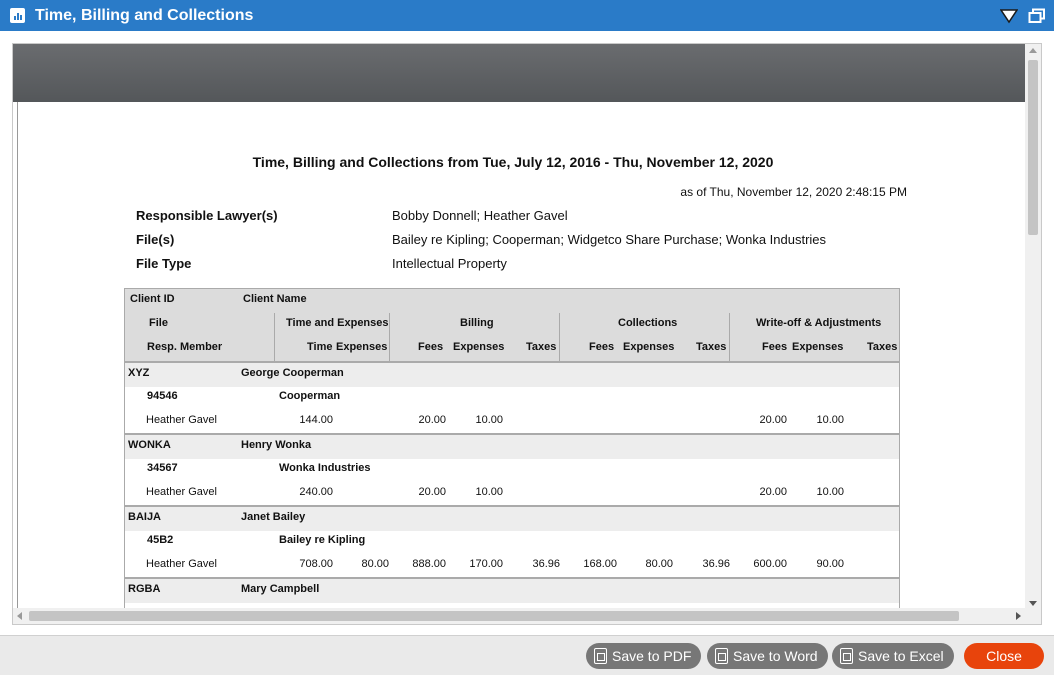 The width and height of the screenshot is (1054, 675). I want to click on table-row-client: WONKA Henry Wonka, so click(512, 447).